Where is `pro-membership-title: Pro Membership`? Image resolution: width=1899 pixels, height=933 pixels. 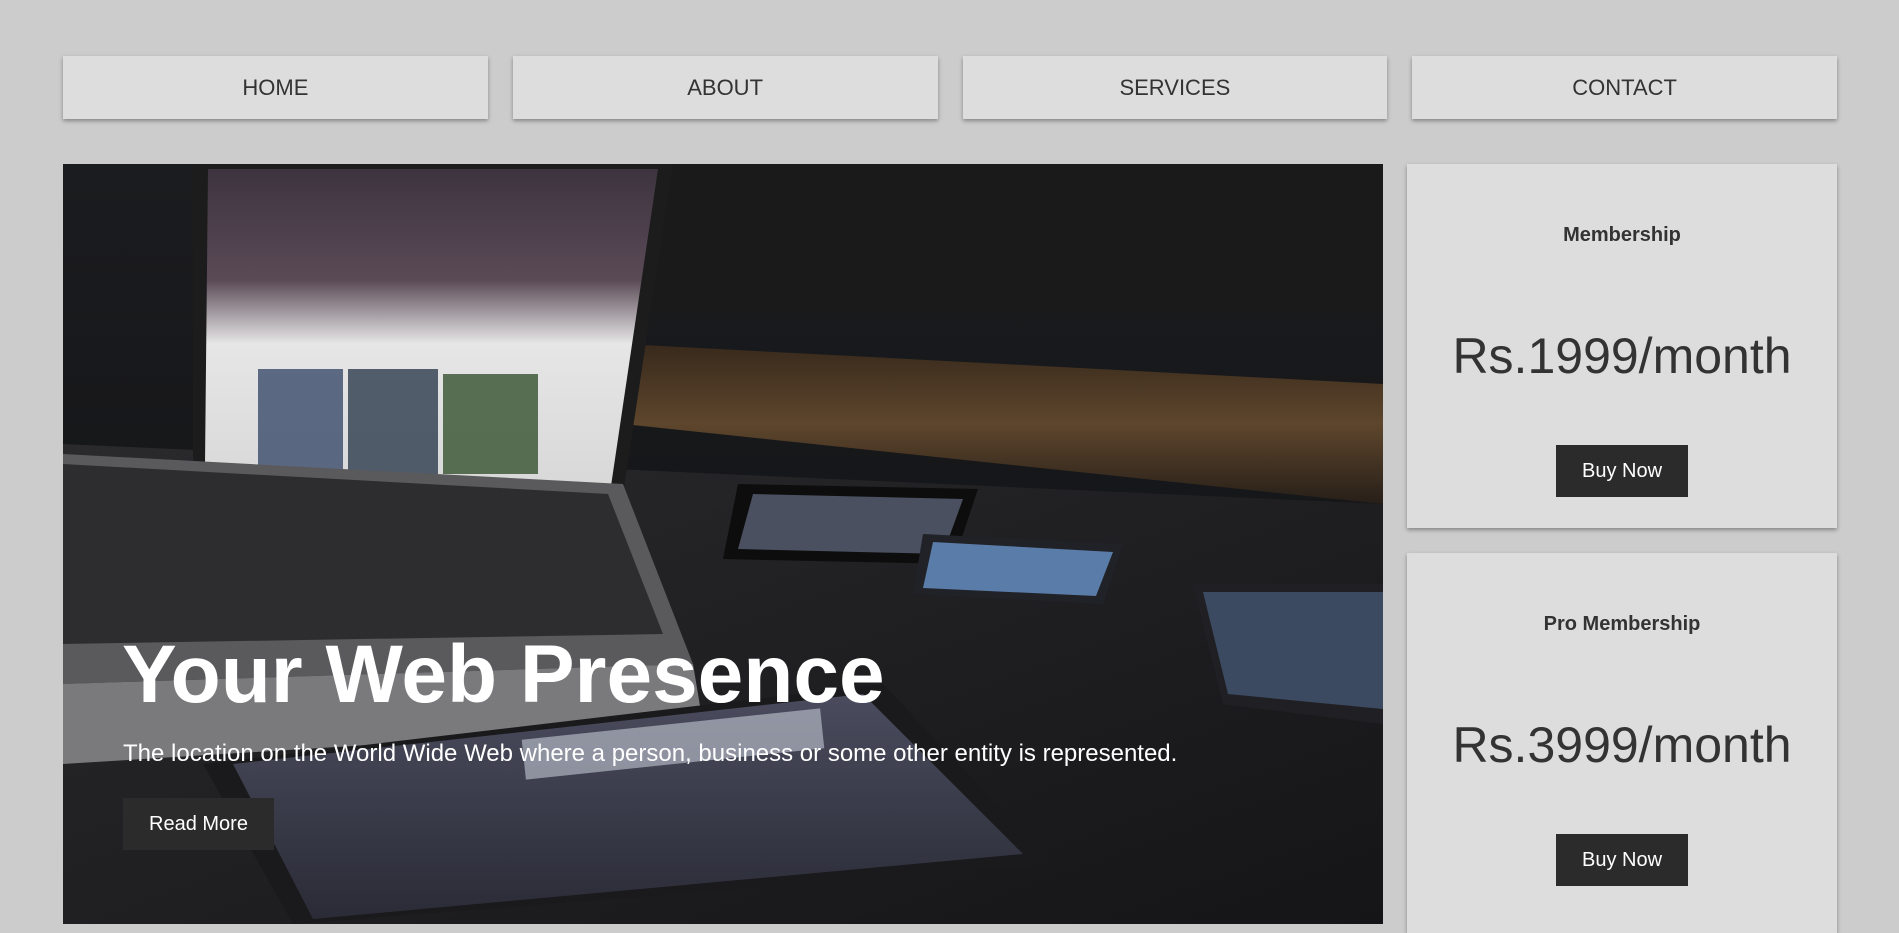
pro-membership-title: Pro Membership is located at coordinates (1622, 624).